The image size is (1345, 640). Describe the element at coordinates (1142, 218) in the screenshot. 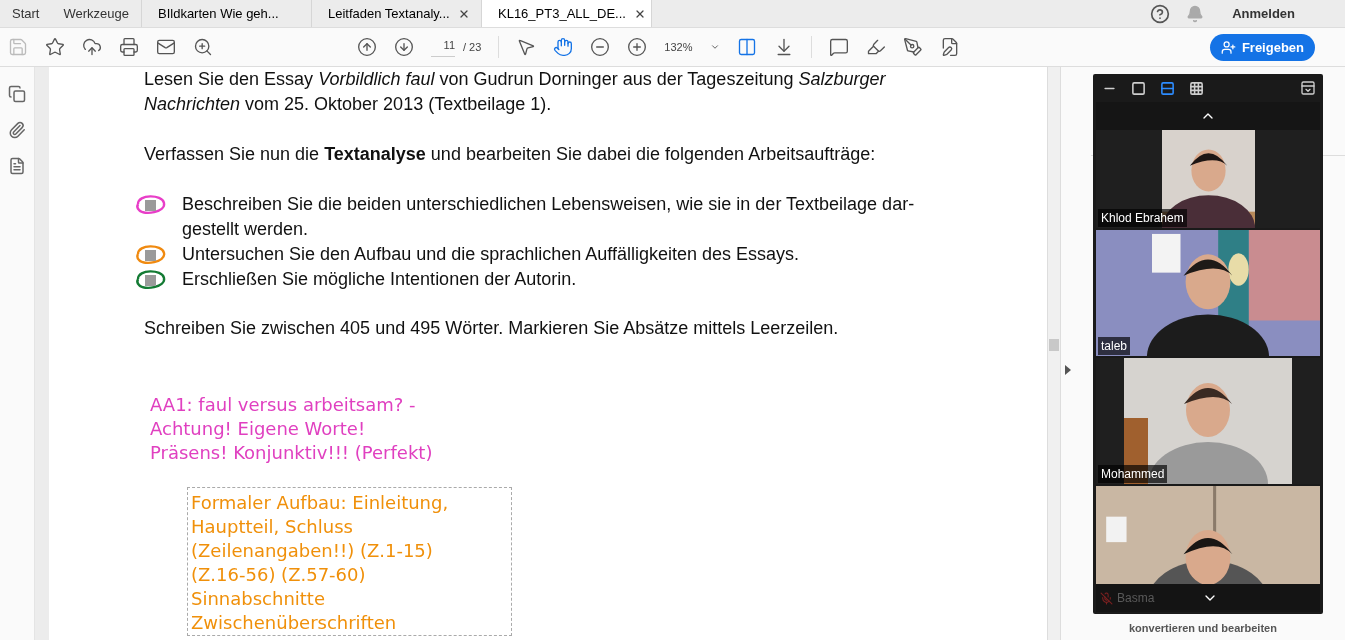

I see `participant-name: Khlod Ebrahem` at that location.